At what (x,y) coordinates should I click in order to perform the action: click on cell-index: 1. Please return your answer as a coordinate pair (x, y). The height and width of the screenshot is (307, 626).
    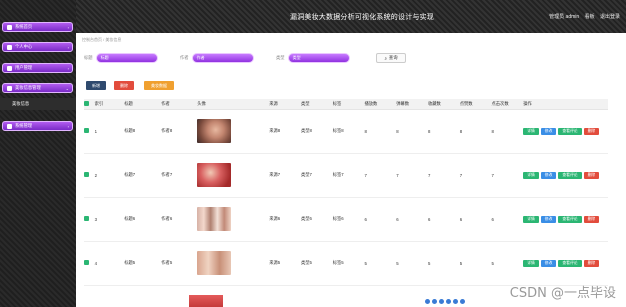
    Looking at the image, I should click on (109, 131).